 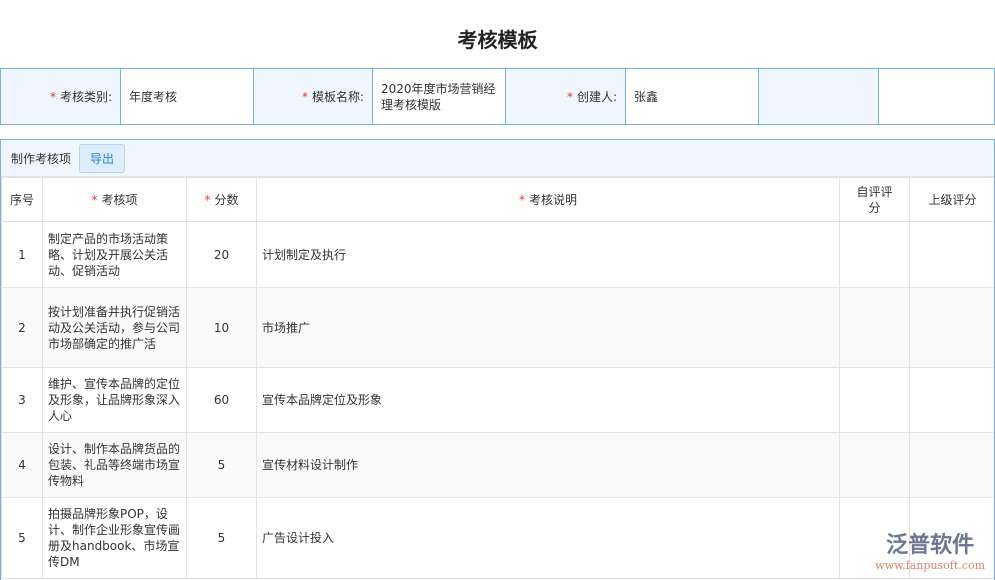 I want to click on logo-name: 泛普软件, so click(x=930, y=545).